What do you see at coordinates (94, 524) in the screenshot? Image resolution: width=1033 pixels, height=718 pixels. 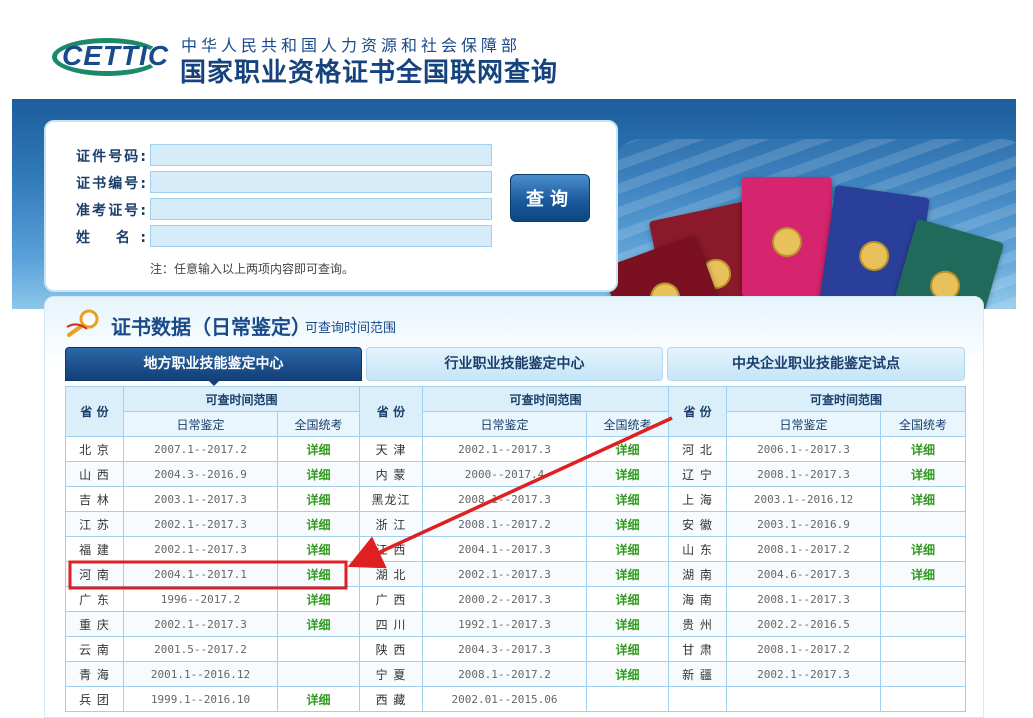 I see `province-cell: 江 苏` at bounding box center [94, 524].